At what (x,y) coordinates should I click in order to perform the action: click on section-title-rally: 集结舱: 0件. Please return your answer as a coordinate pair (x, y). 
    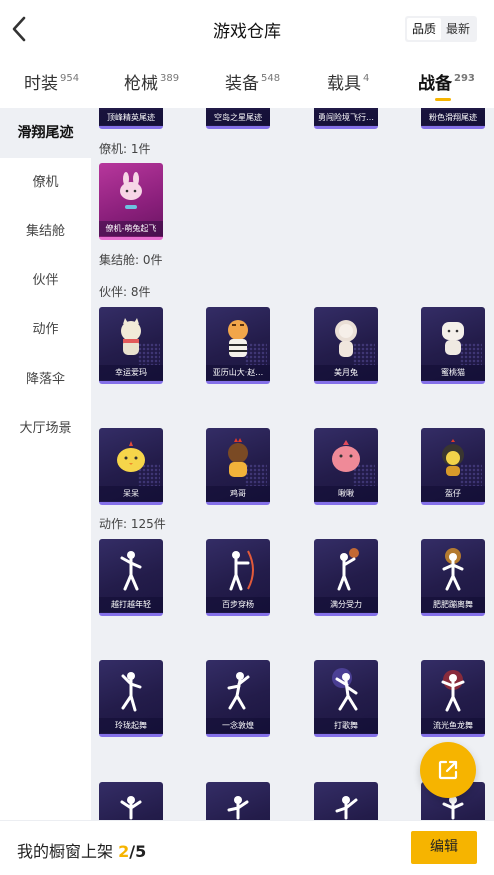
    Looking at the image, I should click on (131, 260).